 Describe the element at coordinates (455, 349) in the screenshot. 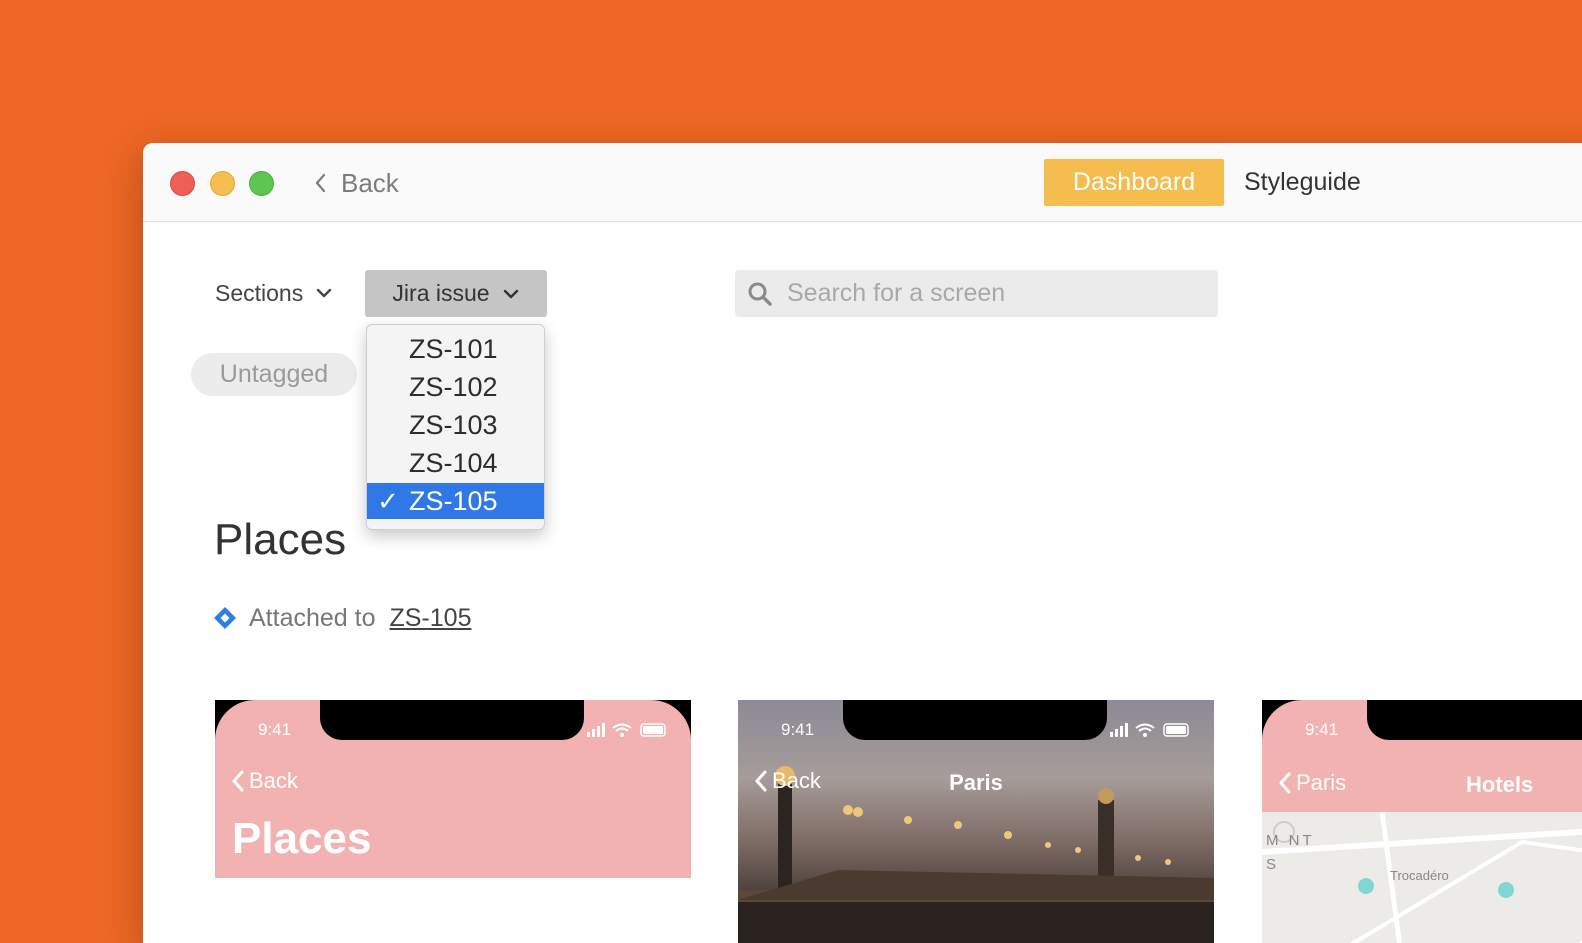

I see `dropdown-item-zs-101: ZS-101` at that location.